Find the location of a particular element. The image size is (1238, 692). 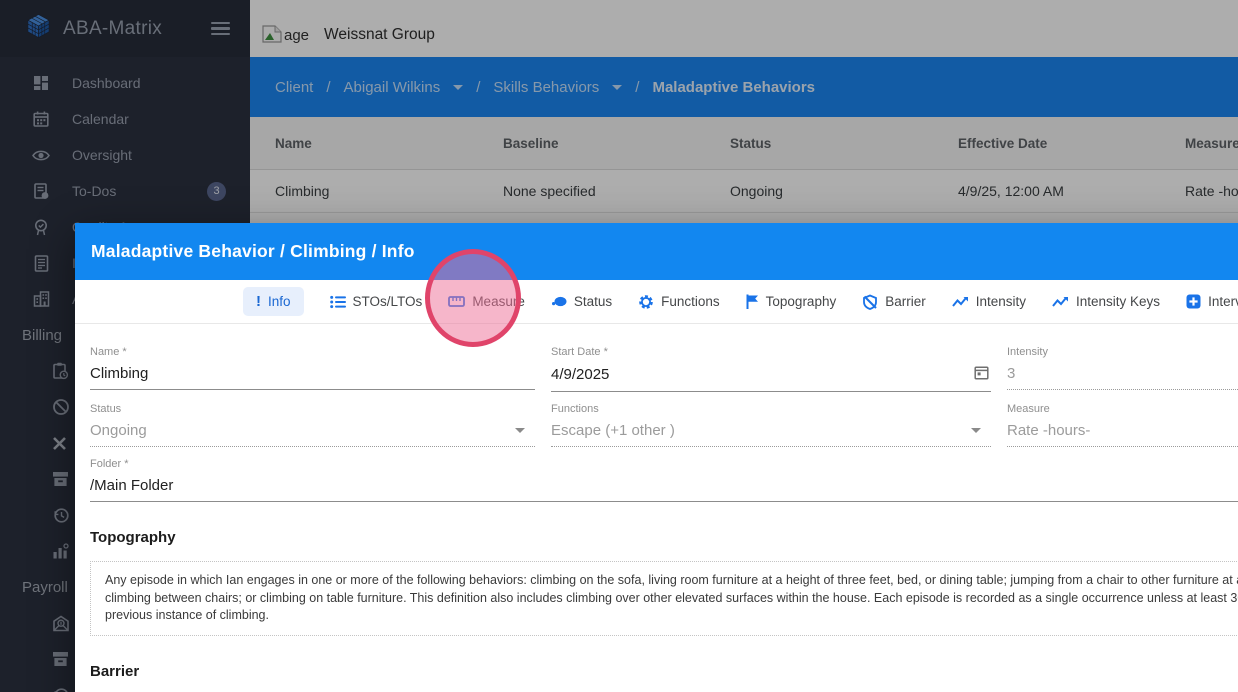

field-label: Start Date * is located at coordinates (579, 352).